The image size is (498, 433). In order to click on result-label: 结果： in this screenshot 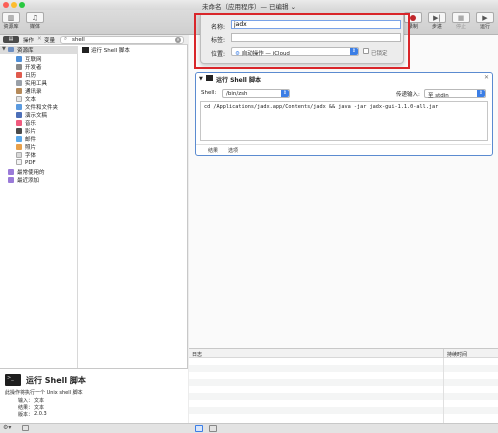, I will do `click(26, 408)`.